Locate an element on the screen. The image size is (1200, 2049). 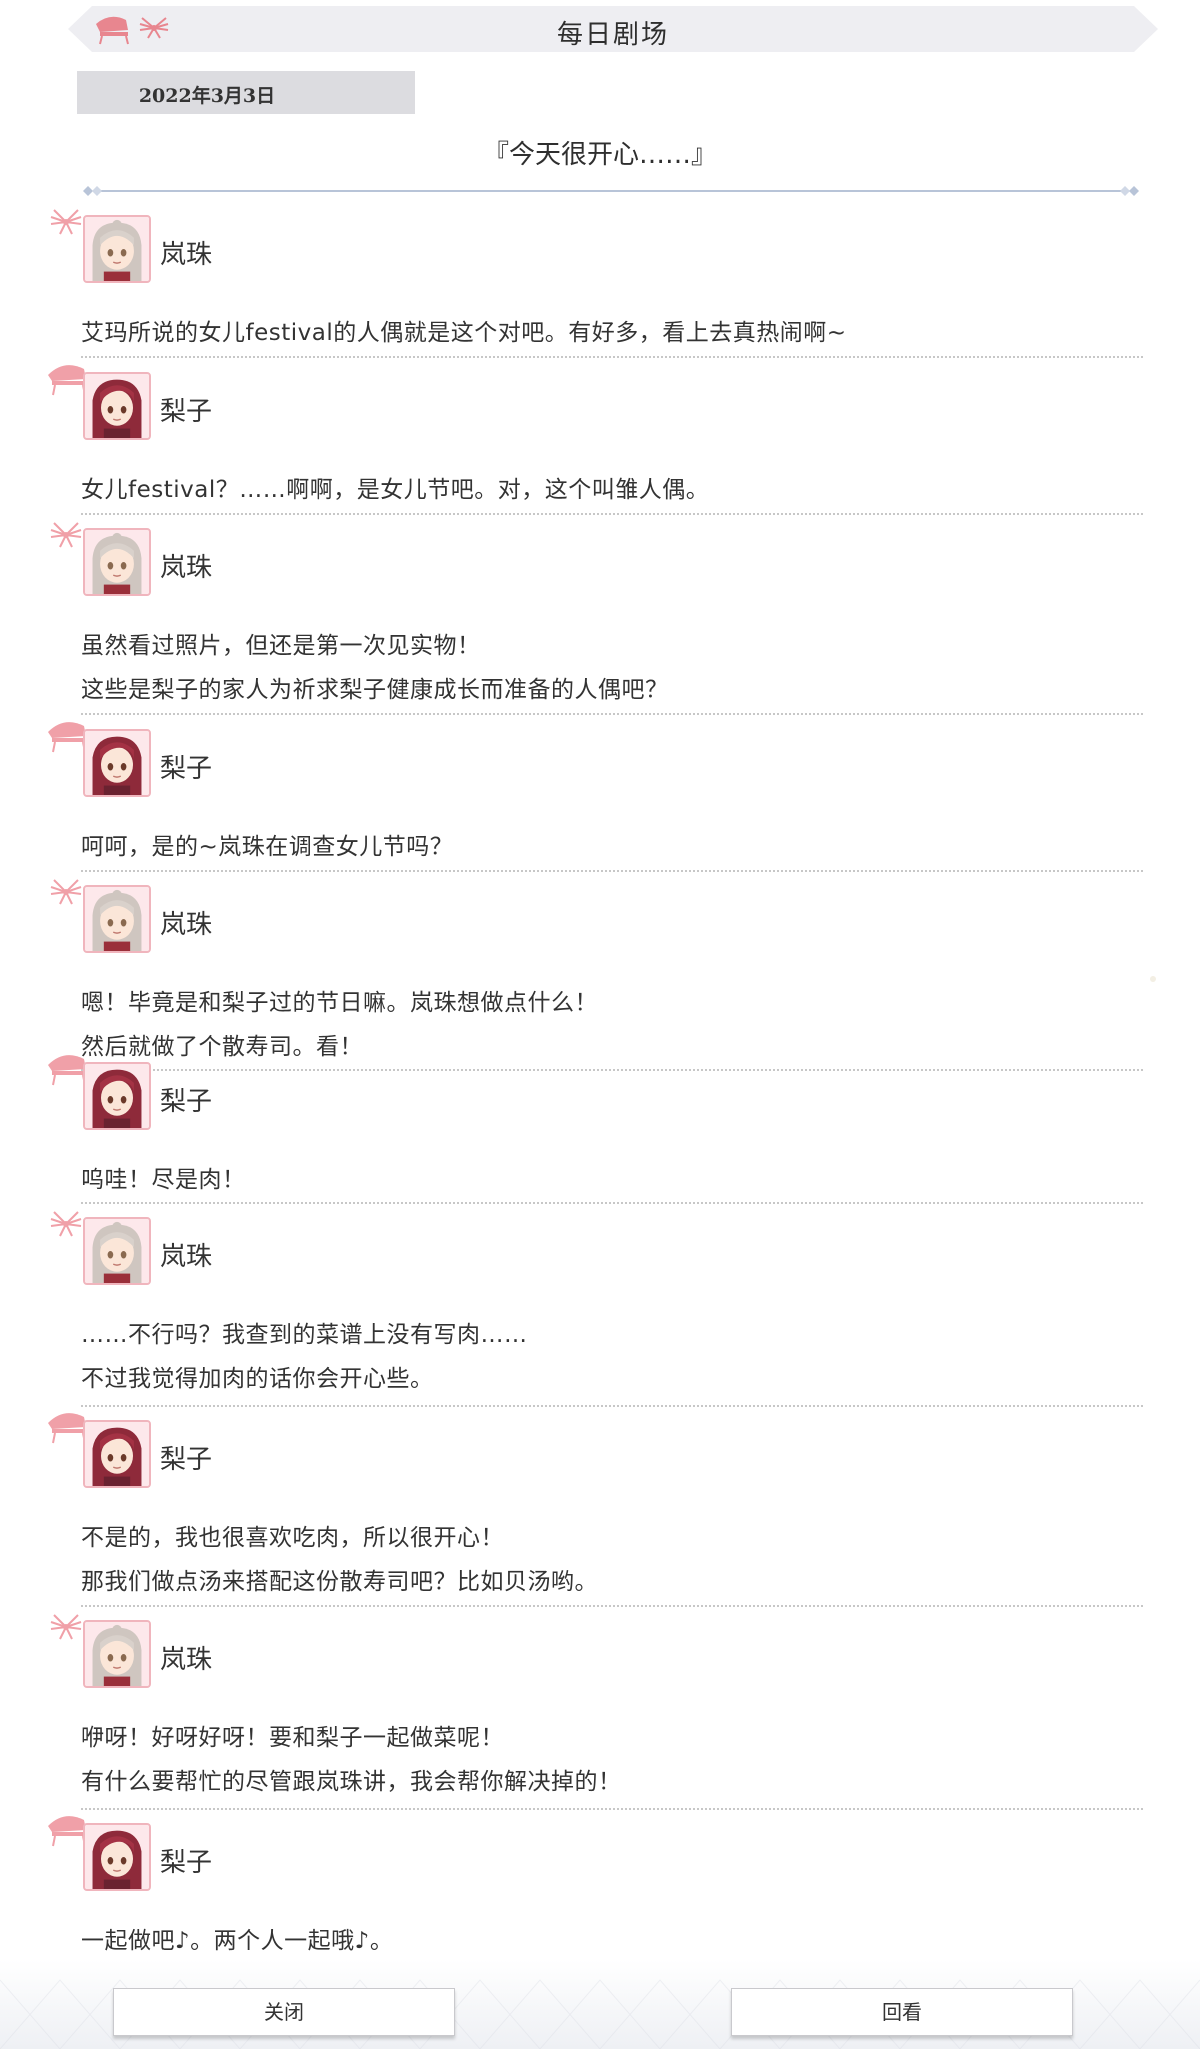
close-button: 关闭 is located at coordinates (284, 2012).